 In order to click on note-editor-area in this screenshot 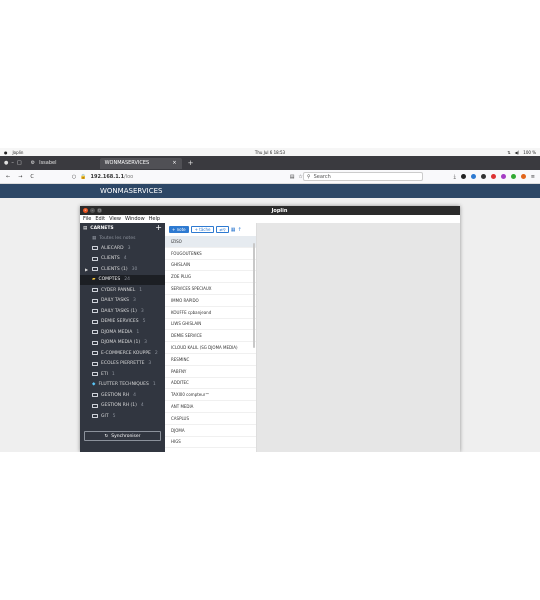, I will do `click(358, 337)`.